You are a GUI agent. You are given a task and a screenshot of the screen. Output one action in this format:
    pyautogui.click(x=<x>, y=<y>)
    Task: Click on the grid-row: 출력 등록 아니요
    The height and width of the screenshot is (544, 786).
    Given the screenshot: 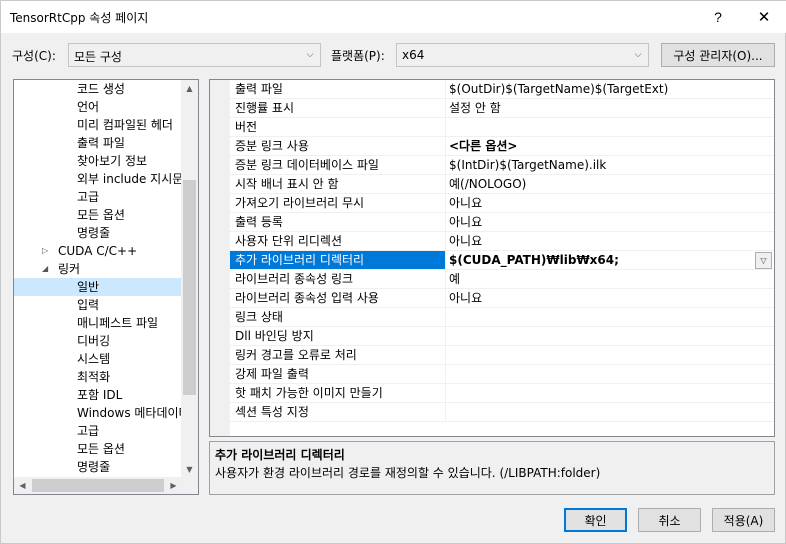 What is the action you would take?
    pyautogui.click(x=502, y=222)
    